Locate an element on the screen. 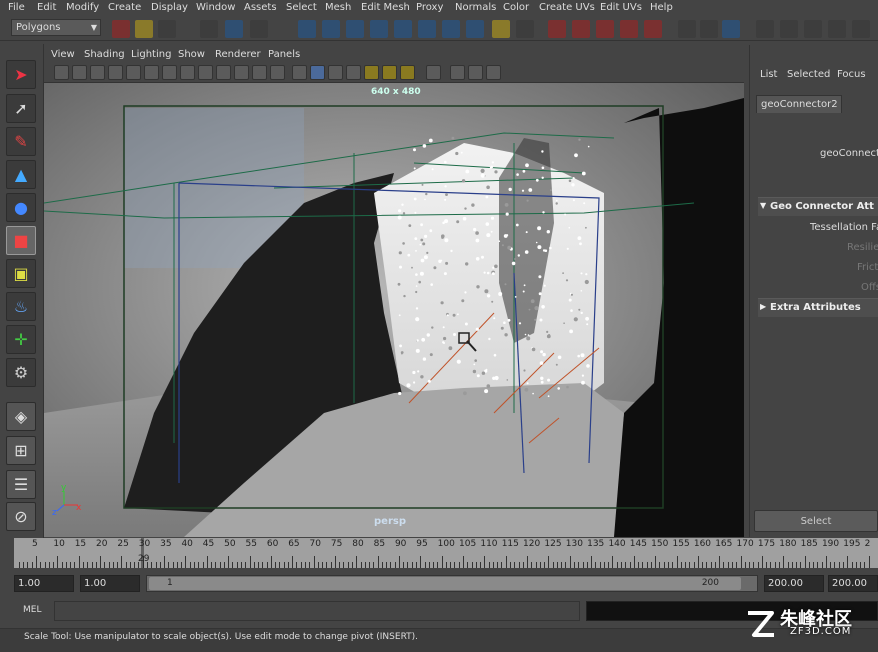 This screenshot has width=878, height=652. select-object-icon is located at coordinates (234, 29).